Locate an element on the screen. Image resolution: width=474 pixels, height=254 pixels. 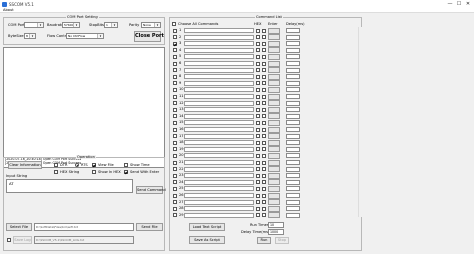
menu-about: About is located at coordinates (8, 10).